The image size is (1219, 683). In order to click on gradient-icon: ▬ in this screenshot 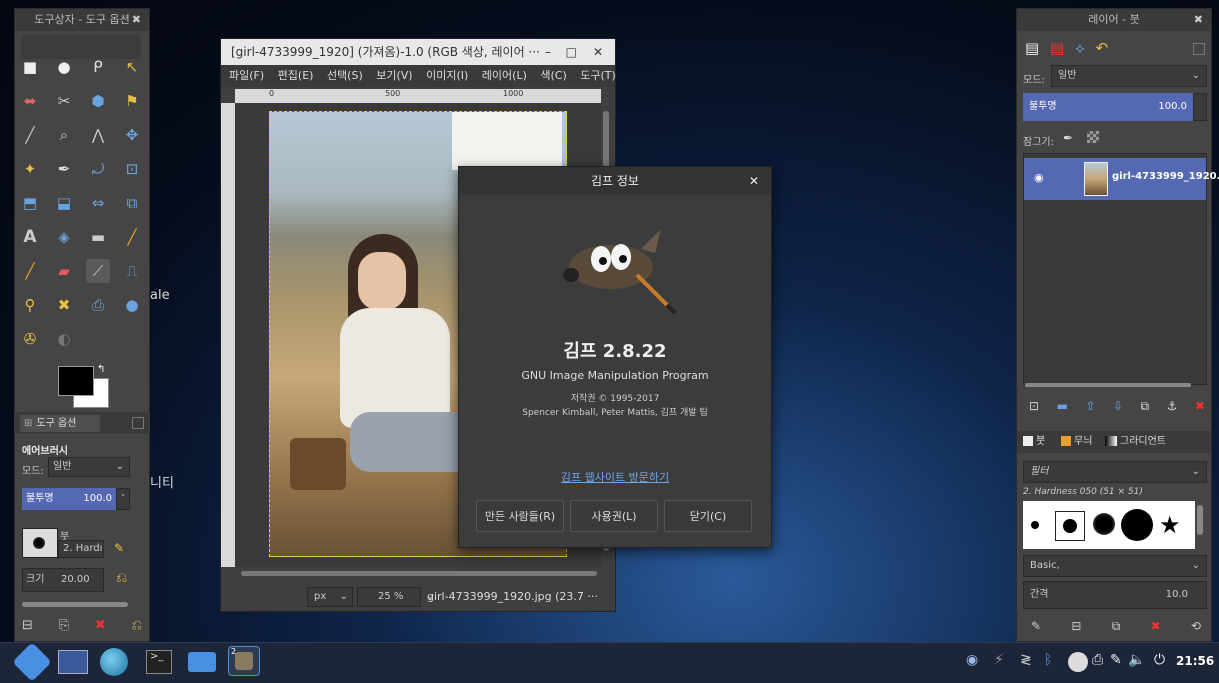, I will do `click(98, 237)`.